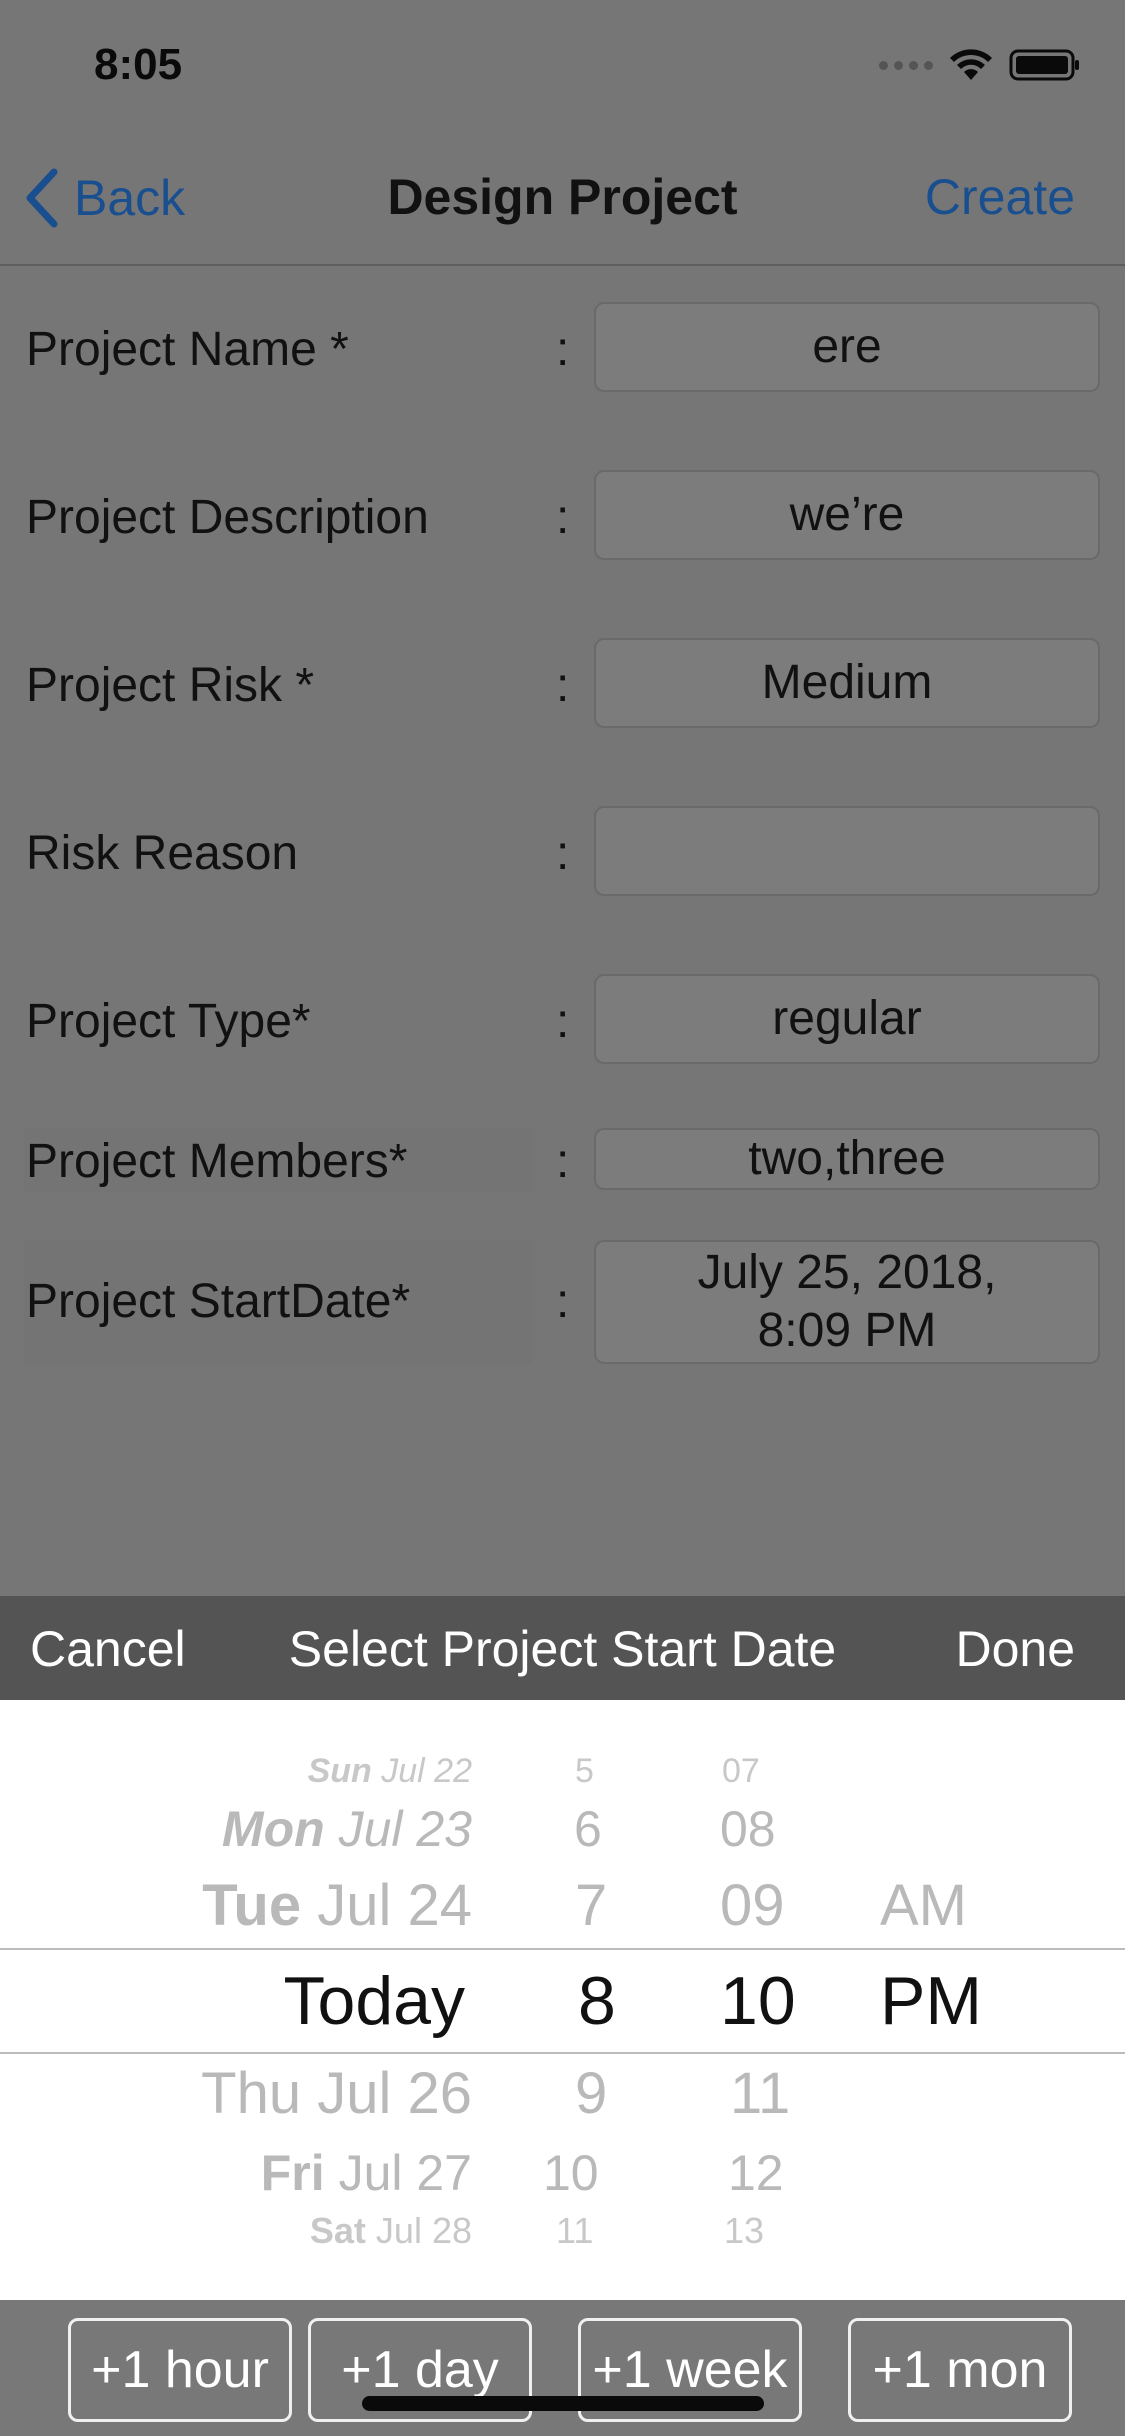 Image resolution: width=1125 pixels, height=2436 pixels. Describe the element at coordinates (923, 1905) in the screenshot. I see `ampm-option: AM` at that location.